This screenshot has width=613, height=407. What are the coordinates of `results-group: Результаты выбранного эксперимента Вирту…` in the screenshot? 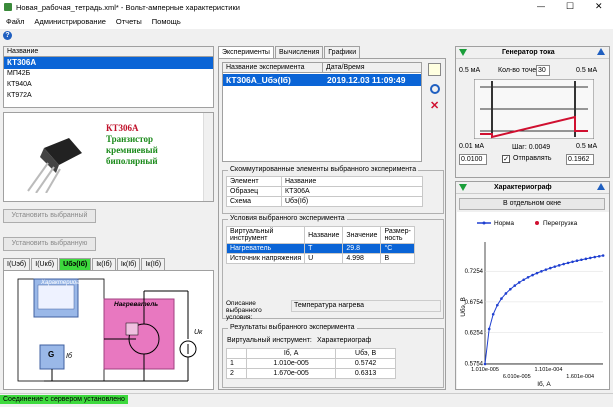 It's located at (333, 356).